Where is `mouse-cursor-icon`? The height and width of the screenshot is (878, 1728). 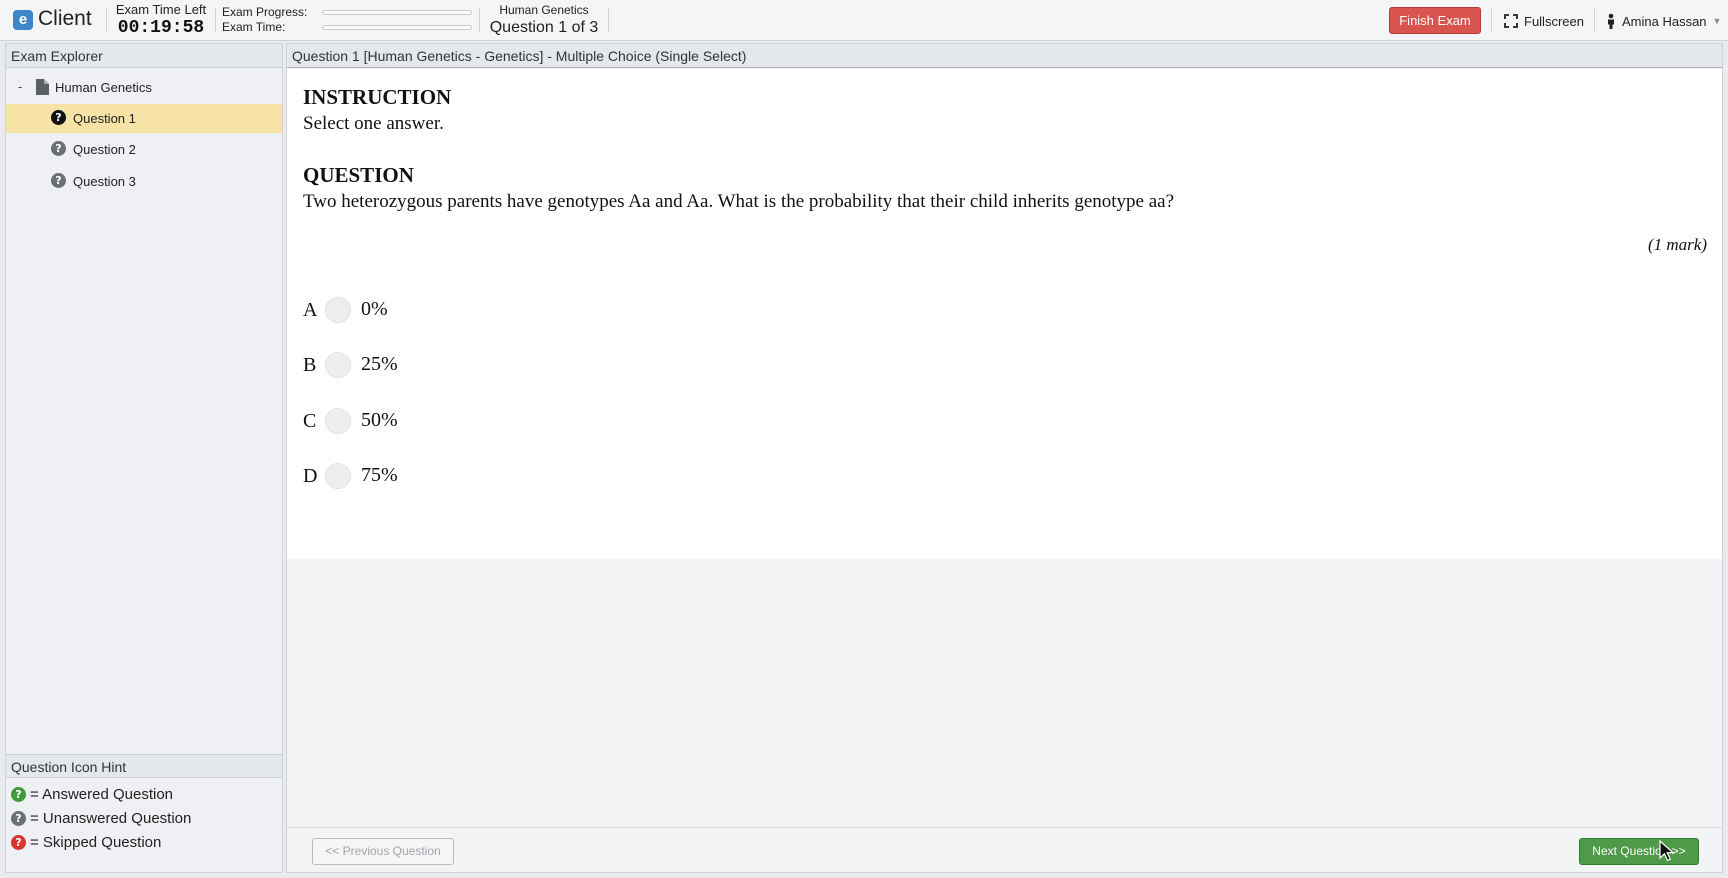
mouse-cursor-icon is located at coordinates (1667, 851).